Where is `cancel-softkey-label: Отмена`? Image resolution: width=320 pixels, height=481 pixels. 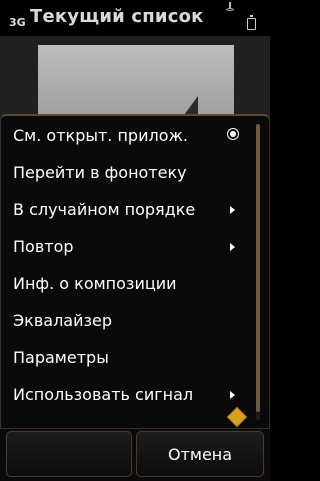
cancel-softkey-label: Отмена is located at coordinates (200, 454).